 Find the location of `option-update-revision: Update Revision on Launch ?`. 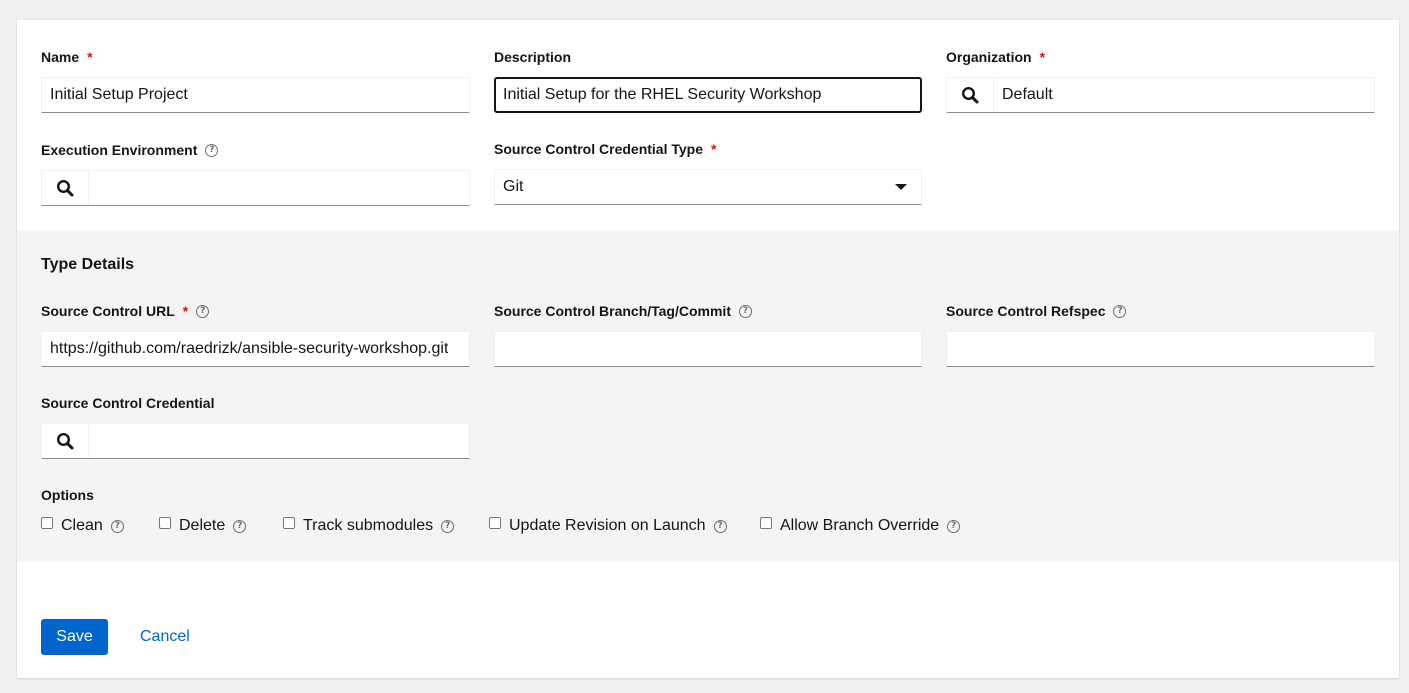

option-update-revision: Update Revision on Launch ? is located at coordinates (608, 526).